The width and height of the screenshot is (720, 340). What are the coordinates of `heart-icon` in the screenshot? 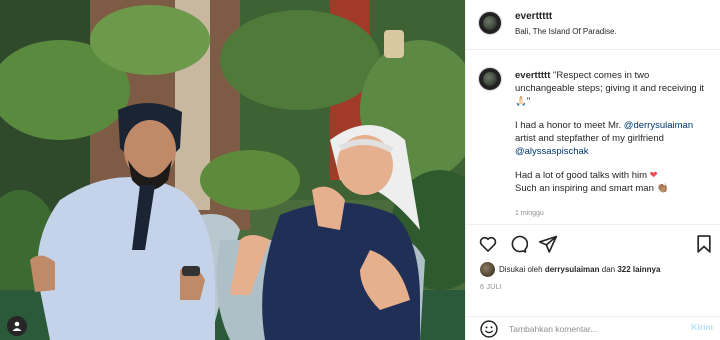 It's located at (488, 244).